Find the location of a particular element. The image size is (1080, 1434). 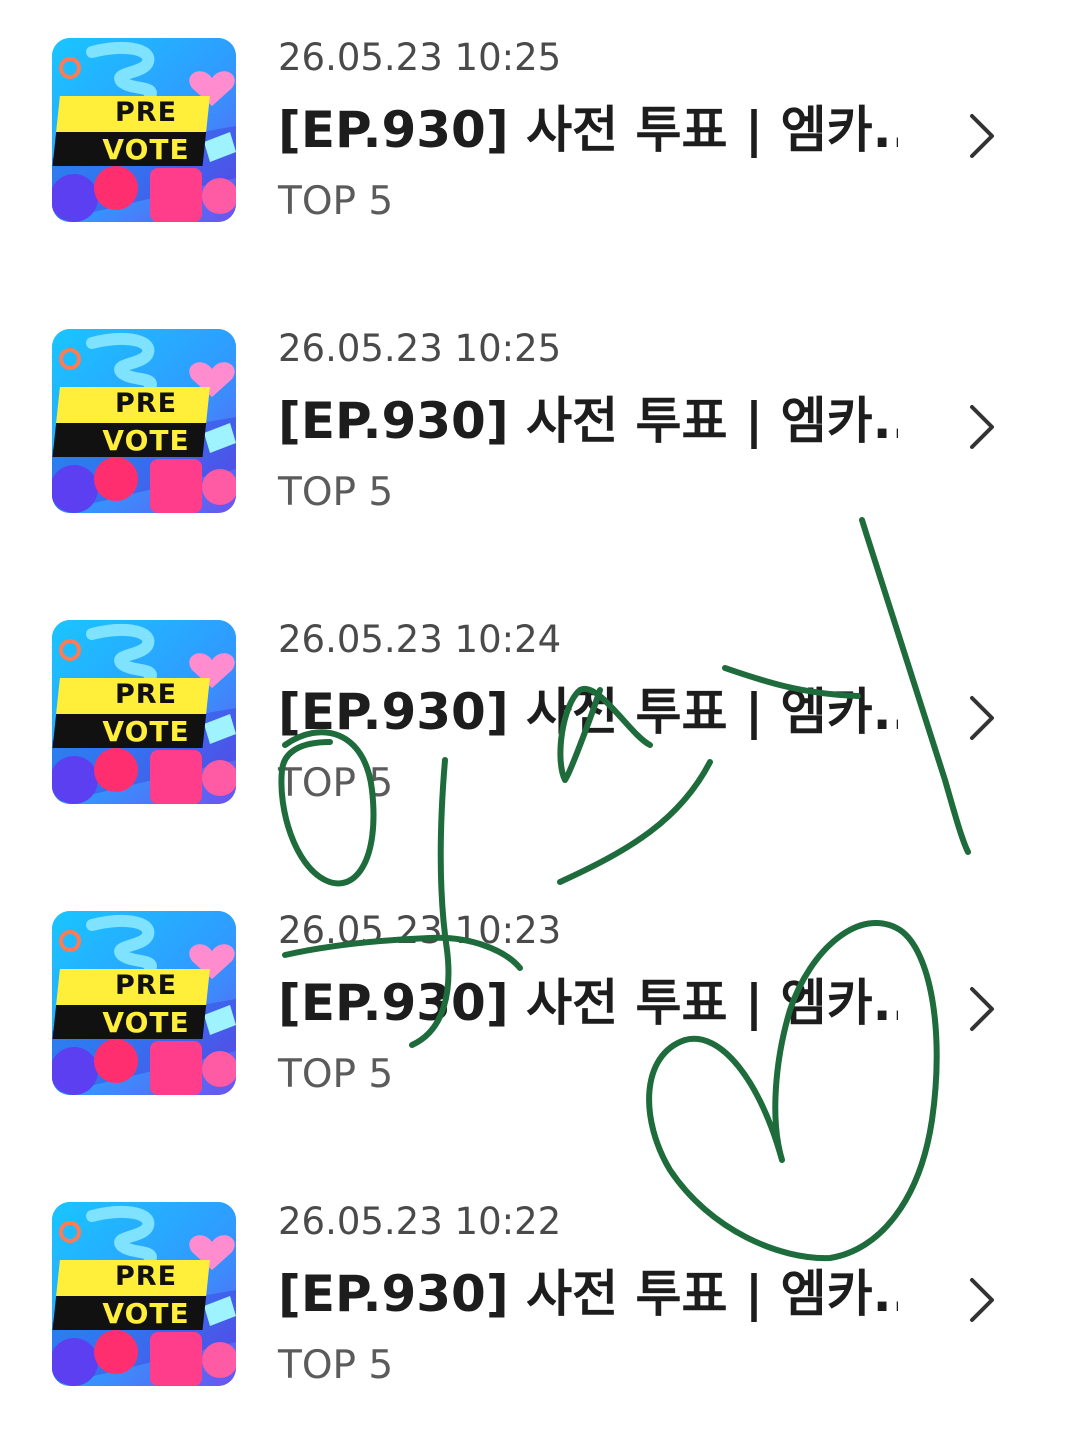

item-date: 26.05.23 10:22 is located at coordinates (420, 1221).